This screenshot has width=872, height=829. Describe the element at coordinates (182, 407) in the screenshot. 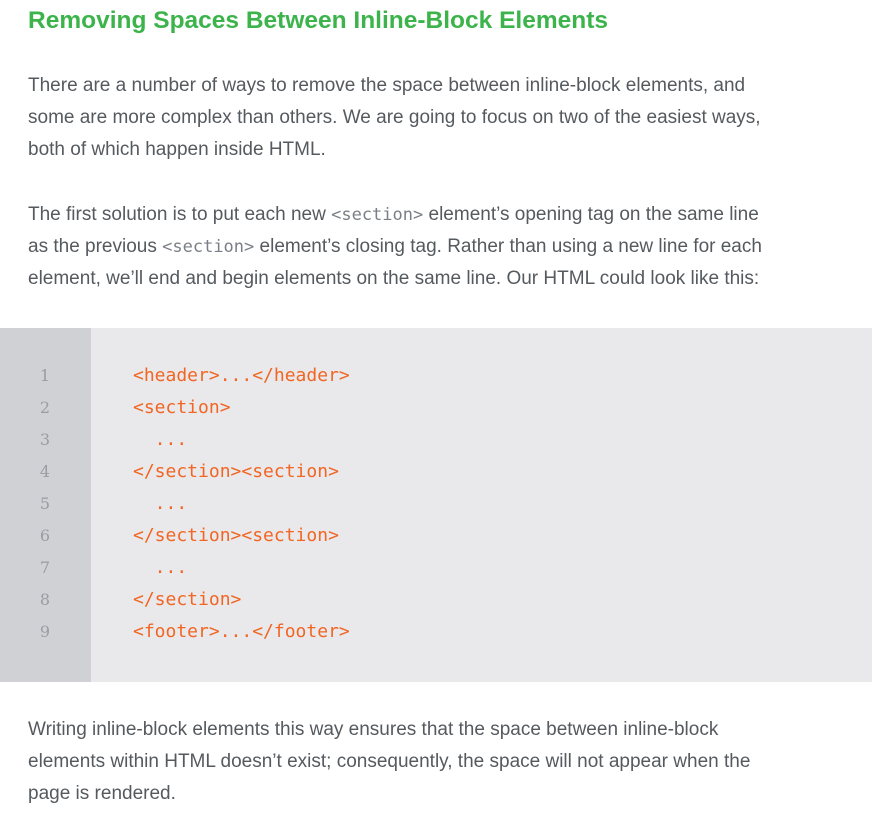

I see `code-line: <section>` at that location.